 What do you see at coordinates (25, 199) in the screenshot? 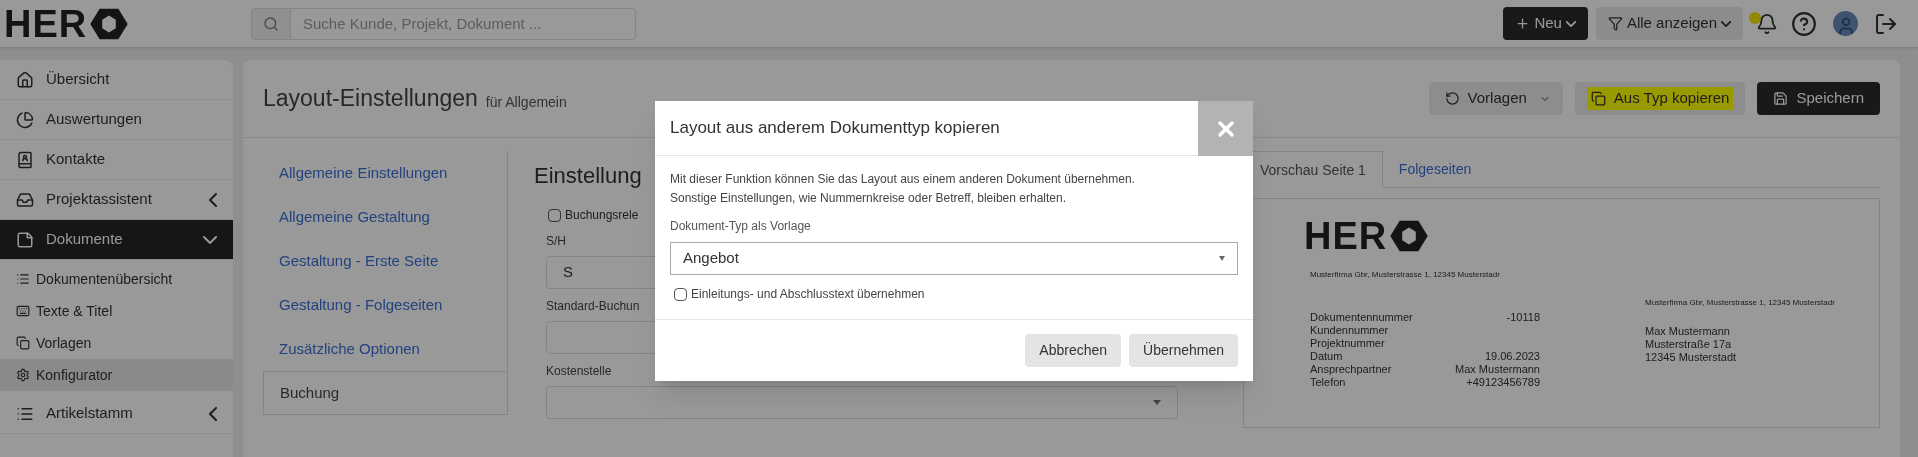
I see `inbox-icon` at bounding box center [25, 199].